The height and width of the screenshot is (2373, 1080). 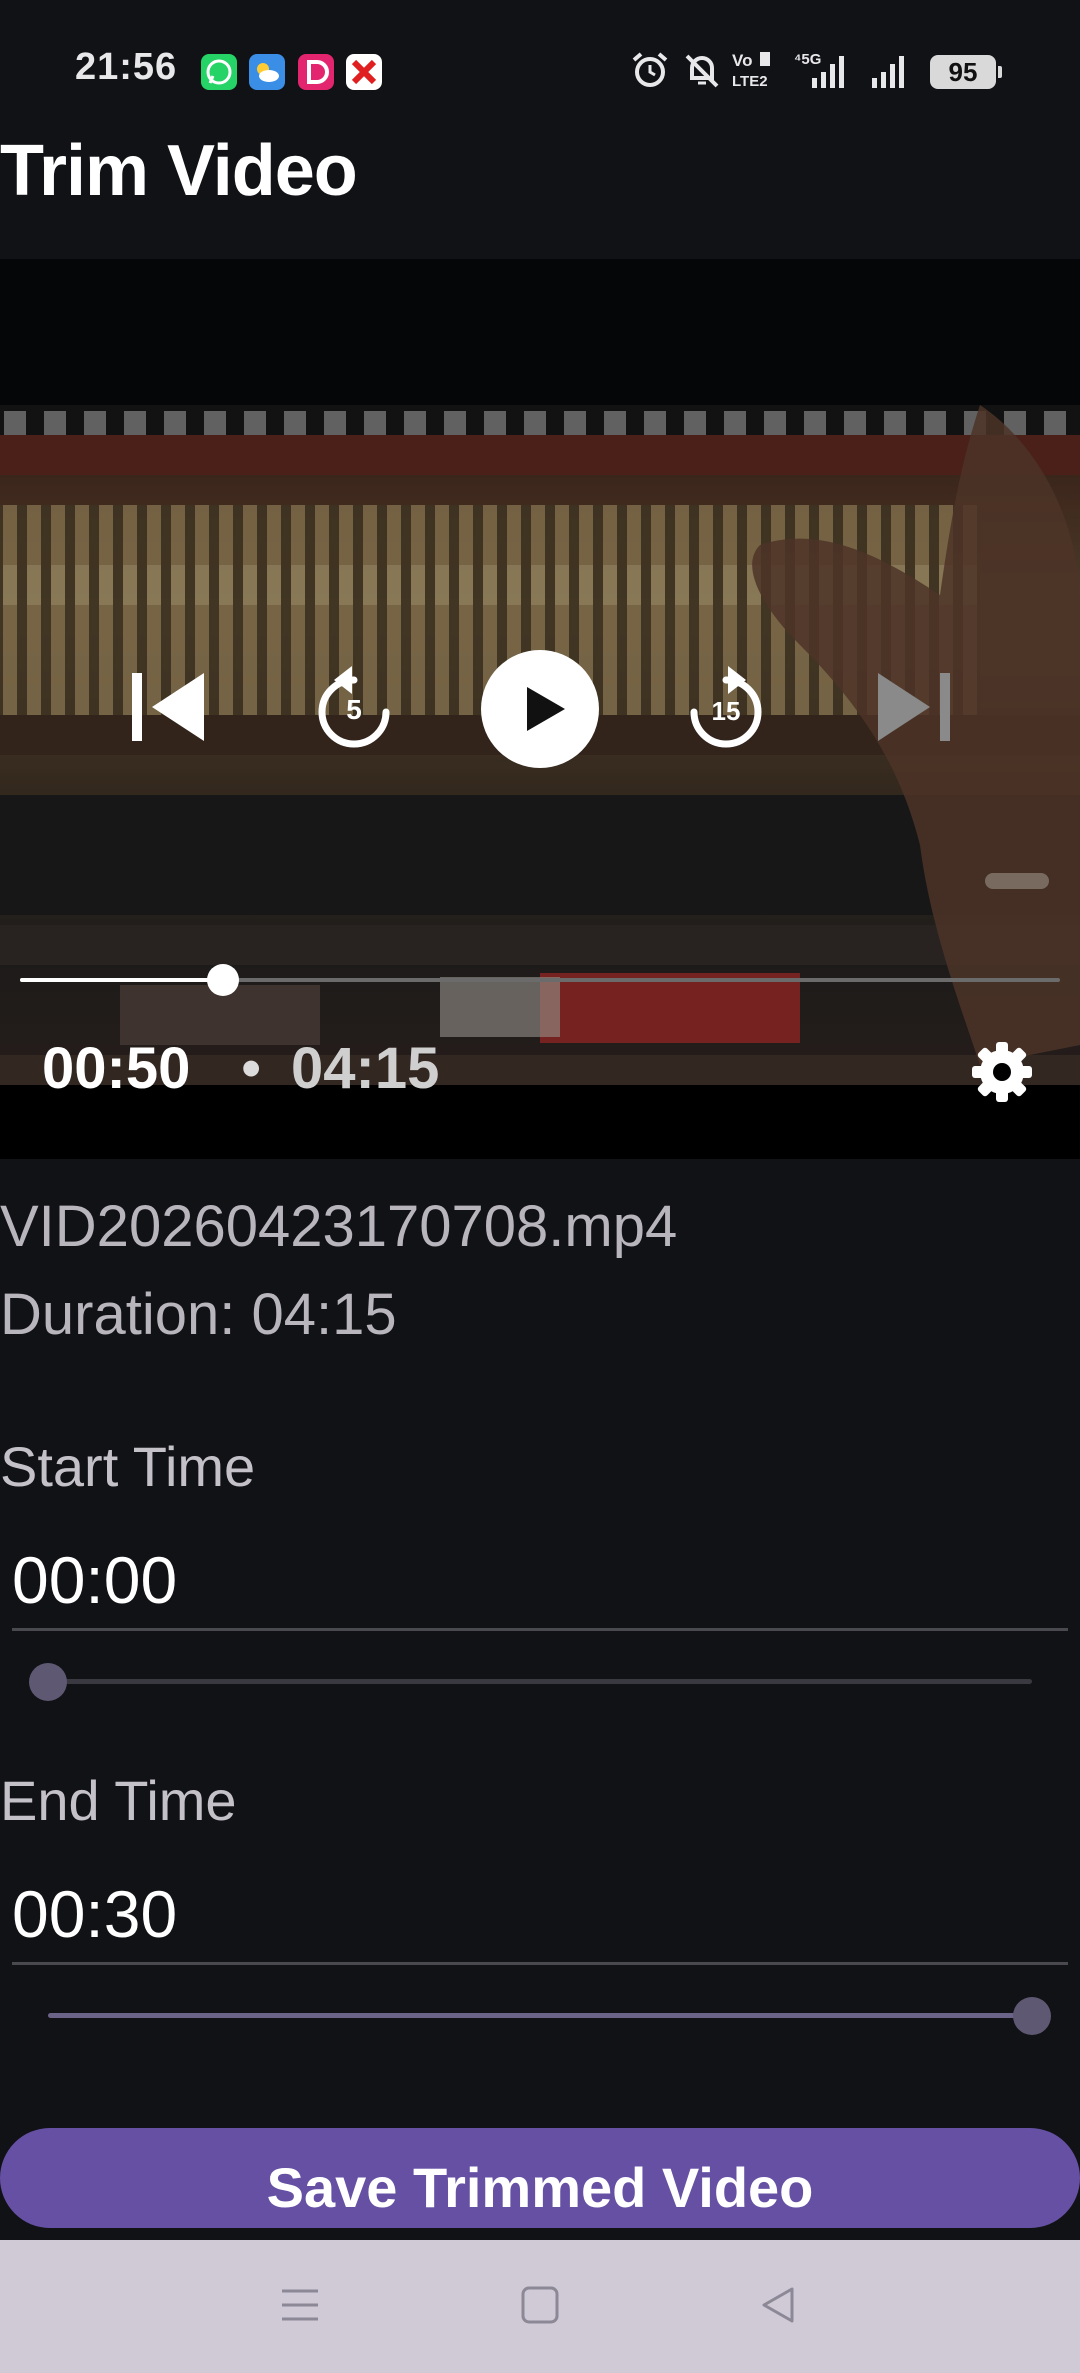 What do you see at coordinates (365, 1068) in the screenshot?
I see `total-time: 04:15` at bounding box center [365, 1068].